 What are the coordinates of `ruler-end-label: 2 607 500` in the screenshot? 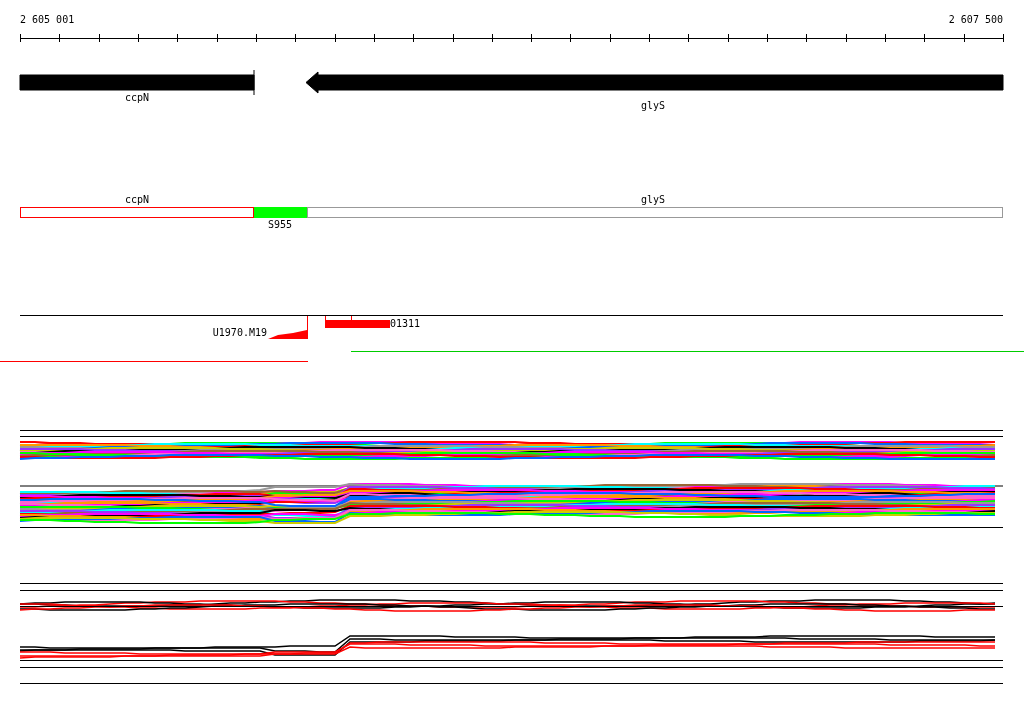 It's located at (975, 19).